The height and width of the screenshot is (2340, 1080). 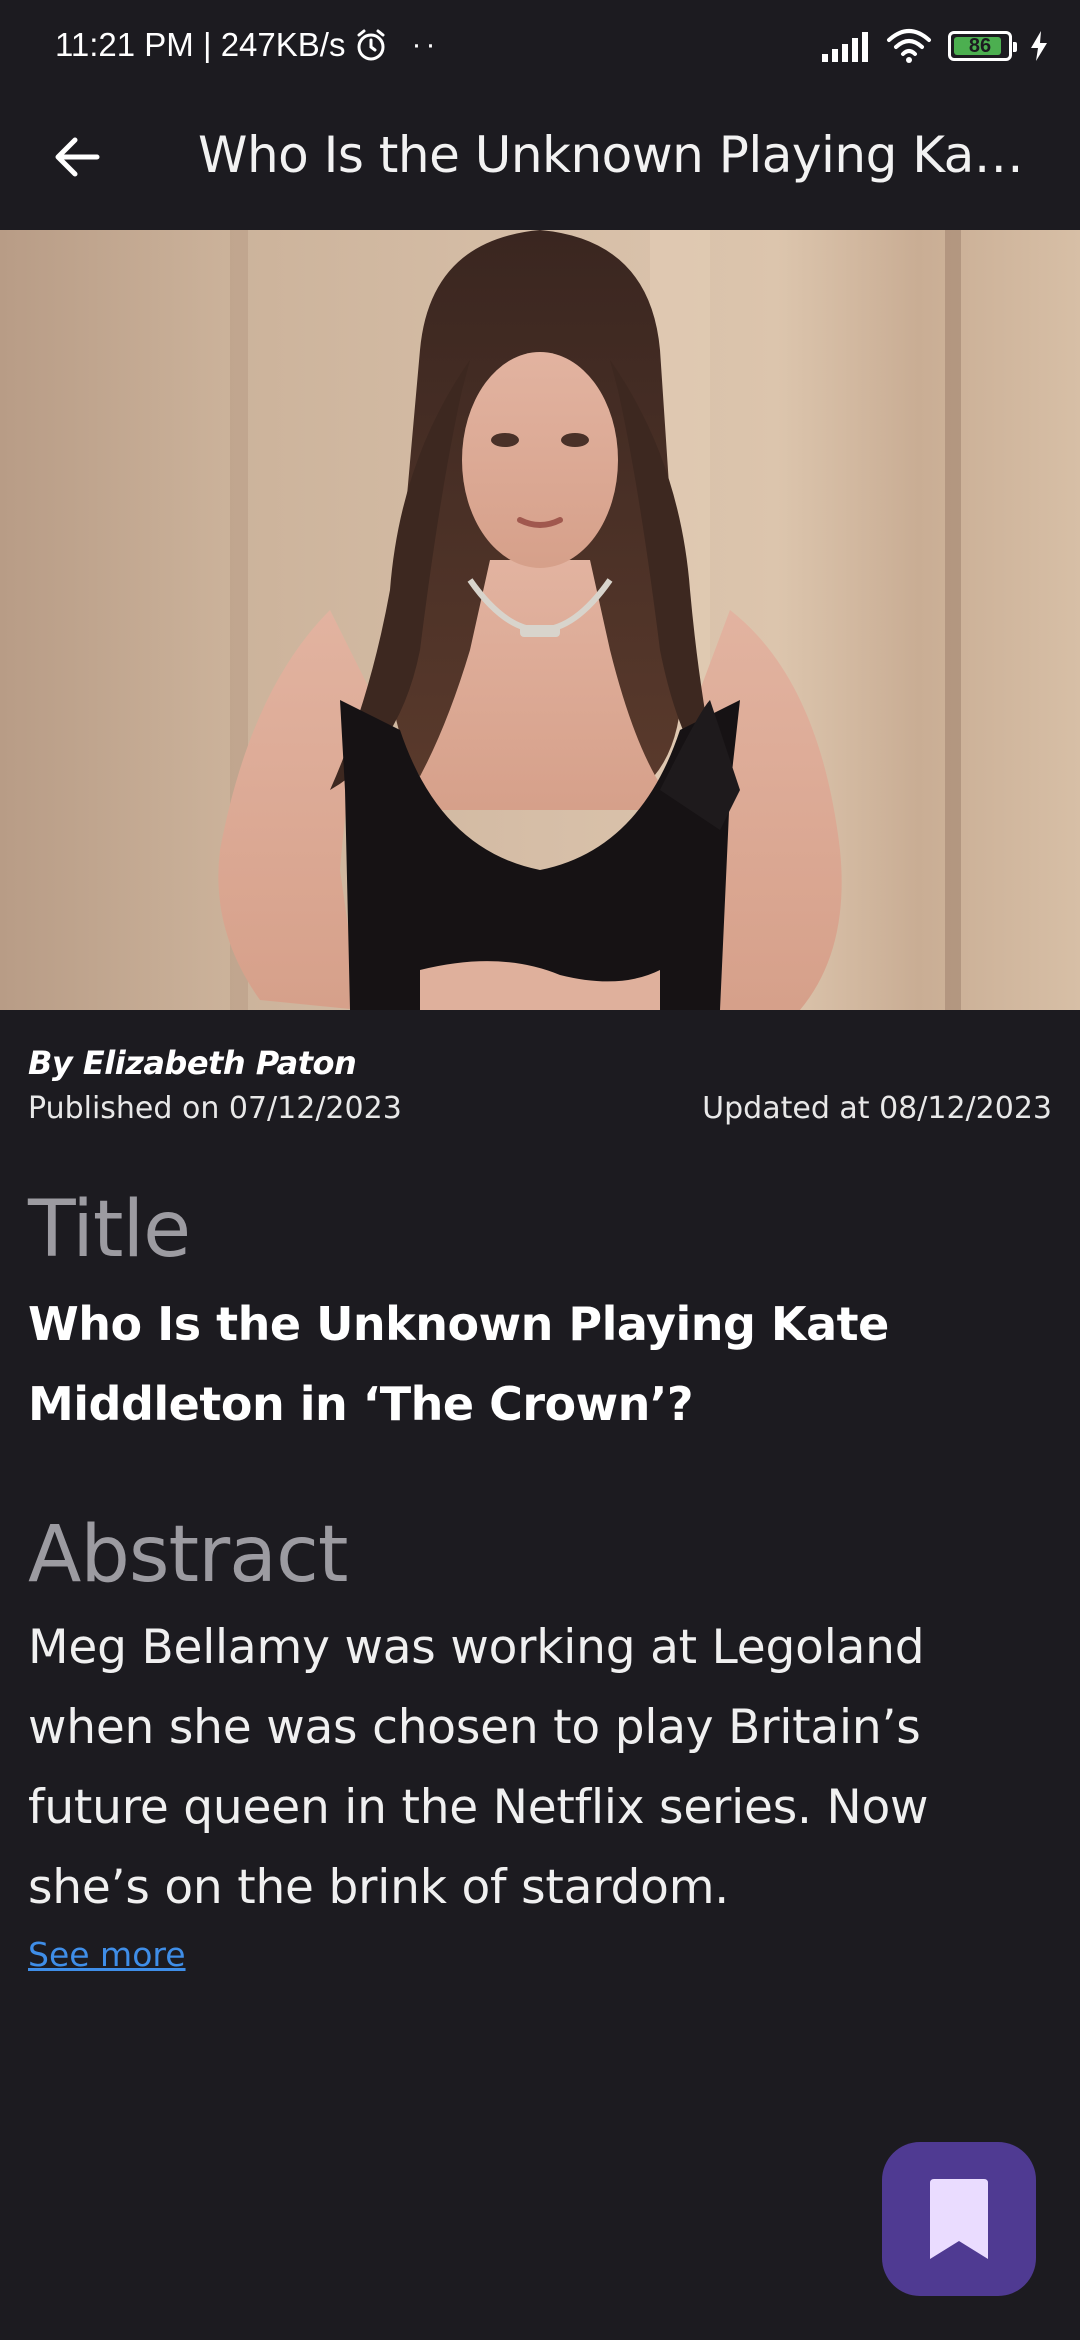 What do you see at coordinates (909, 46) in the screenshot?
I see `wifi-icon` at bounding box center [909, 46].